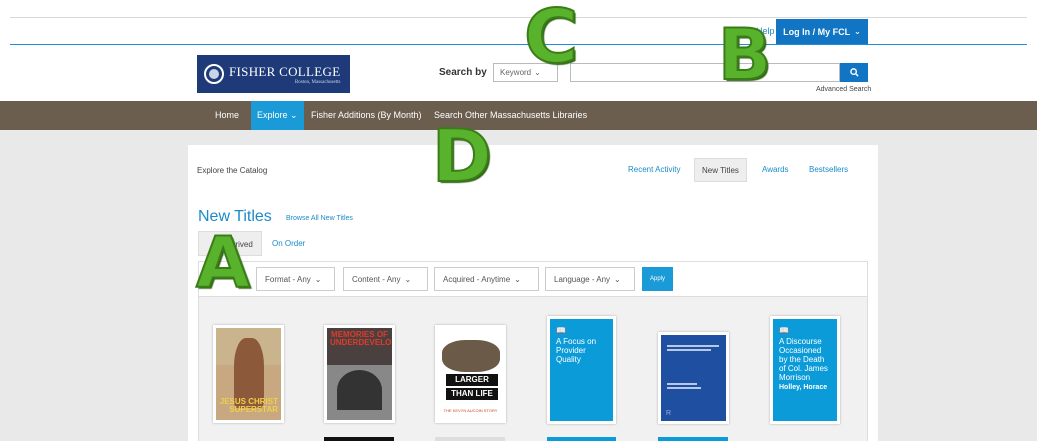  What do you see at coordinates (518, 17) in the screenshot?
I see `top-divider` at bounding box center [518, 17].